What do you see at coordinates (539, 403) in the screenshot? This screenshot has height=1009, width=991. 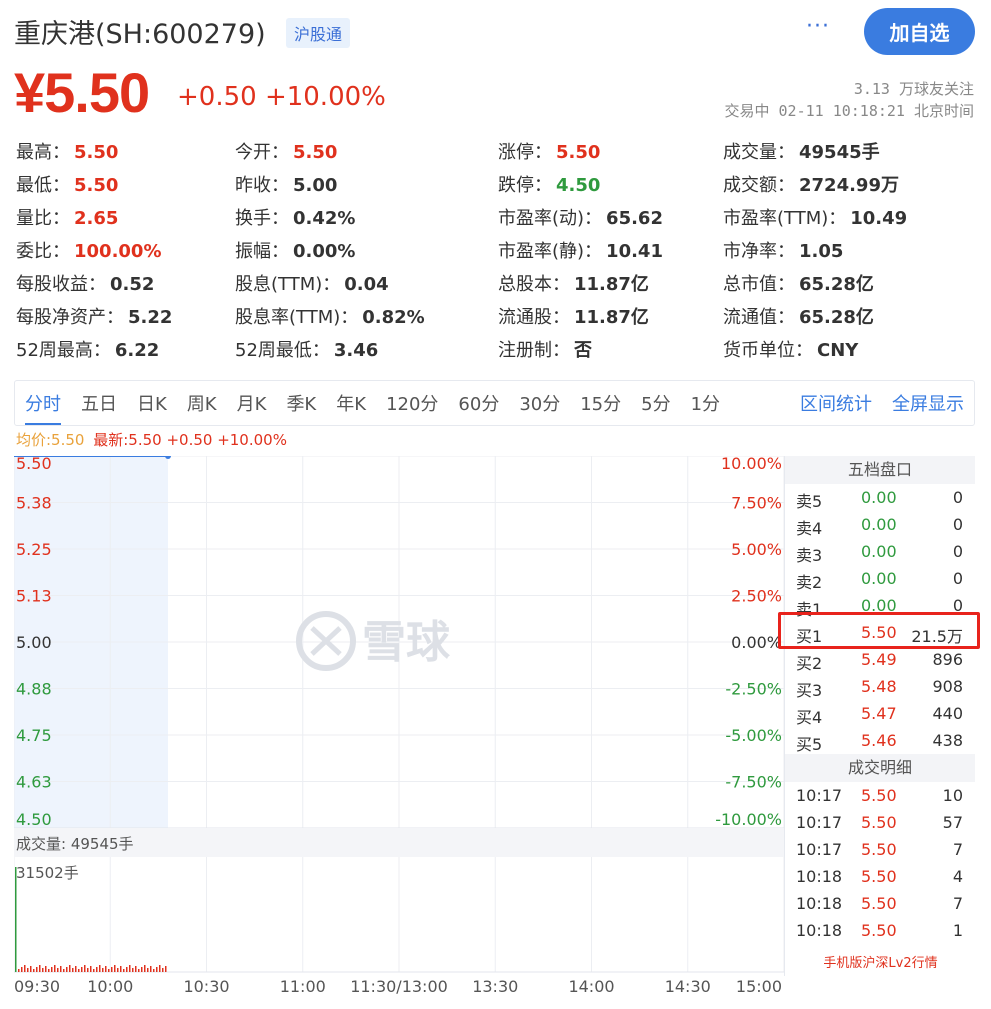 I see `tab-period: 30分` at bounding box center [539, 403].